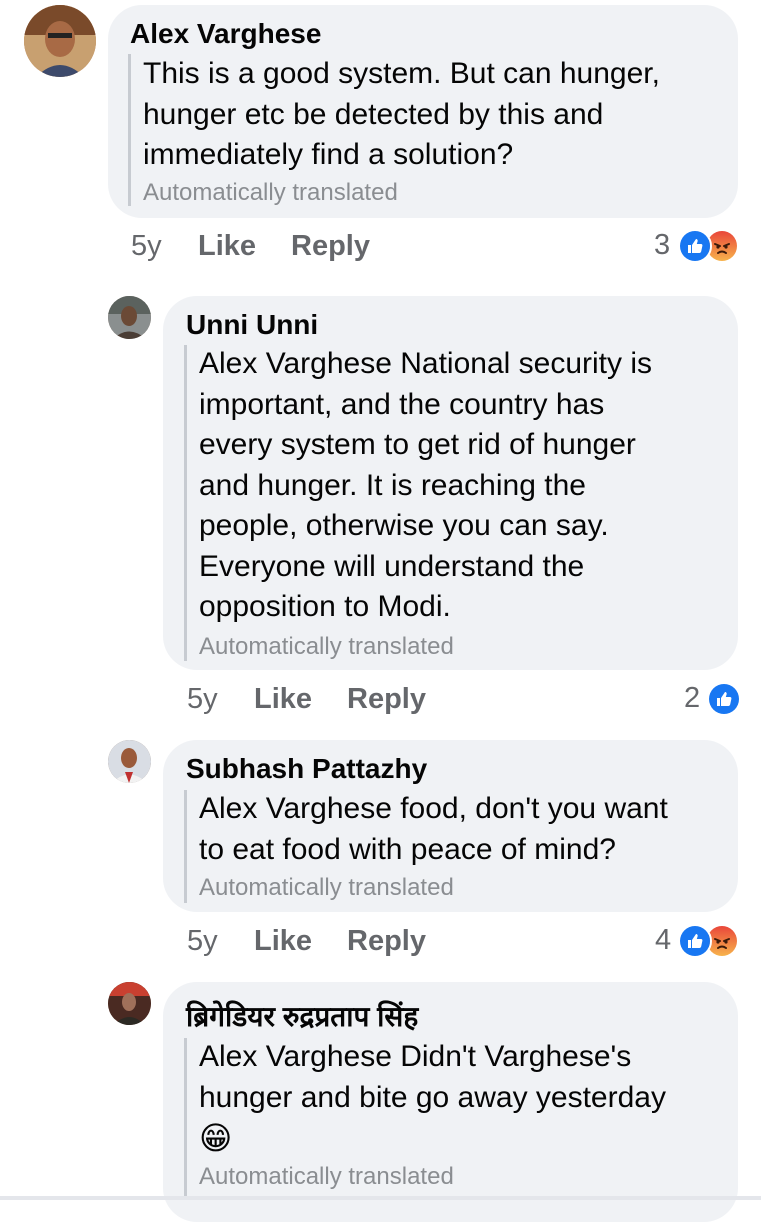 The width and height of the screenshot is (761, 1222). What do you see at coordinates (325, 606) in the screenshot?
I see `comment-text-line: opposition to Modi.` at bounding box center [325, 606].